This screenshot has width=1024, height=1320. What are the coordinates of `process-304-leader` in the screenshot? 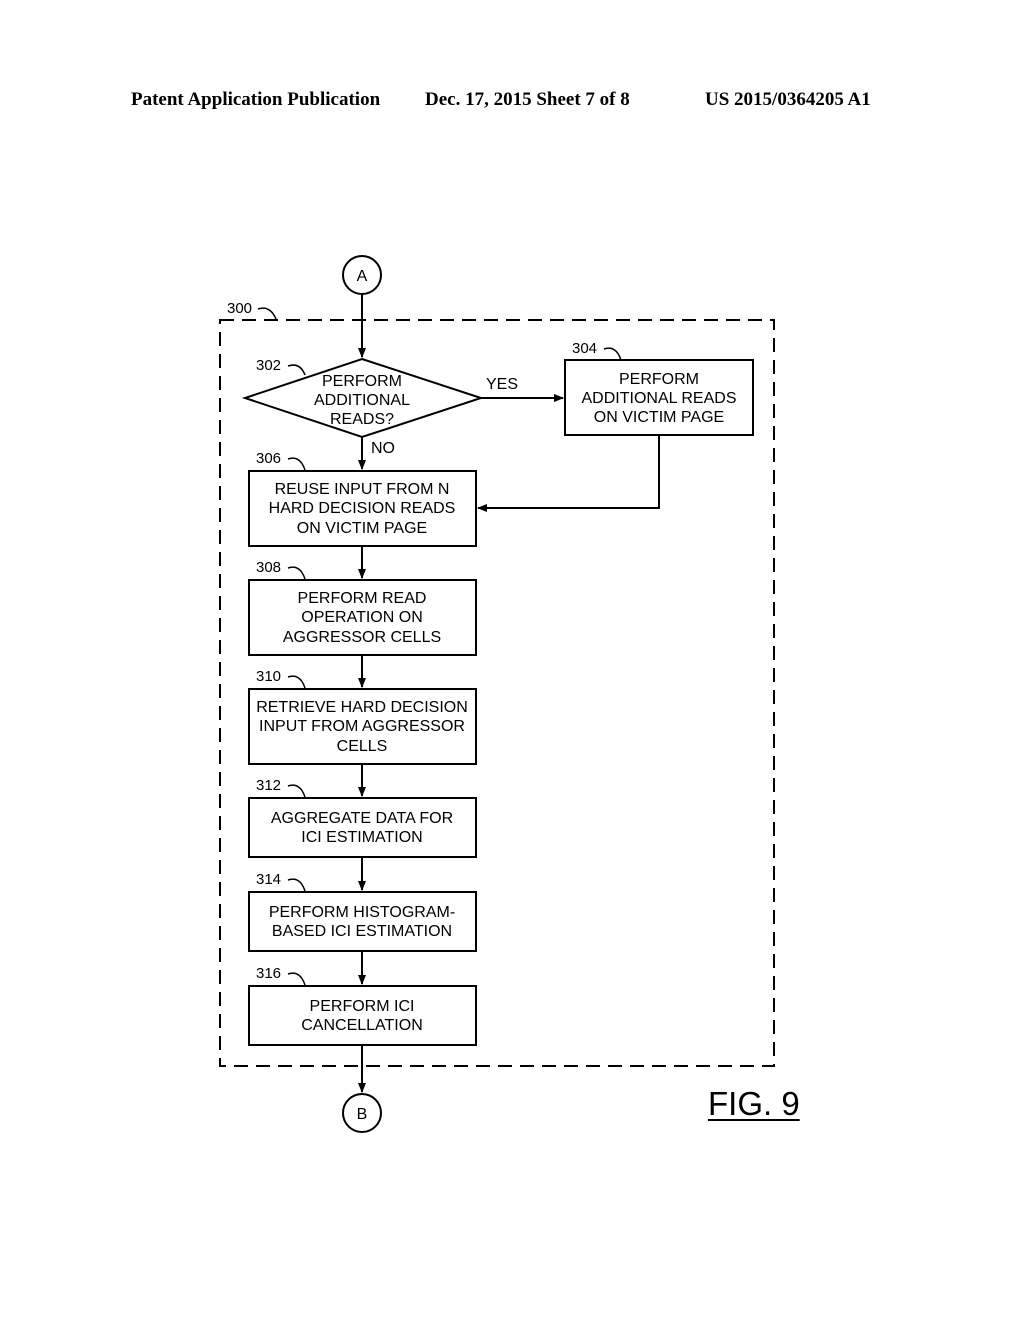 It's located at (612, 354).